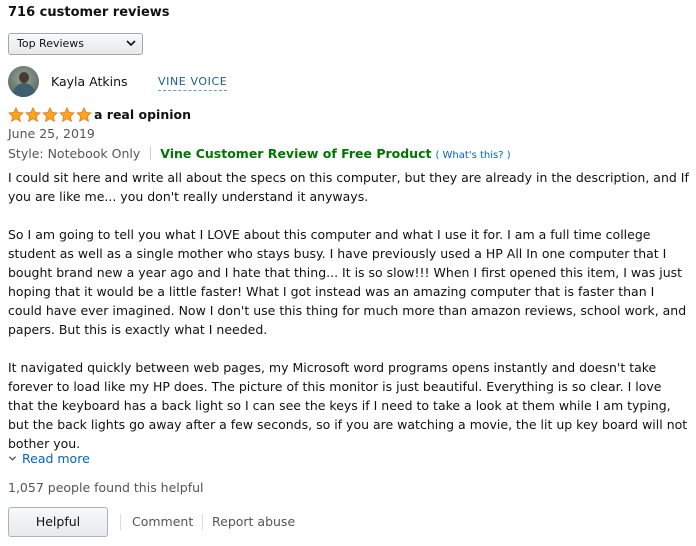 This screenshot has height=546, width=696. What do you see at coordinates (193, 83) in the screenshot?
I see `vine-voice-badge: VINE VOICE` at bounding box center [193, 83].